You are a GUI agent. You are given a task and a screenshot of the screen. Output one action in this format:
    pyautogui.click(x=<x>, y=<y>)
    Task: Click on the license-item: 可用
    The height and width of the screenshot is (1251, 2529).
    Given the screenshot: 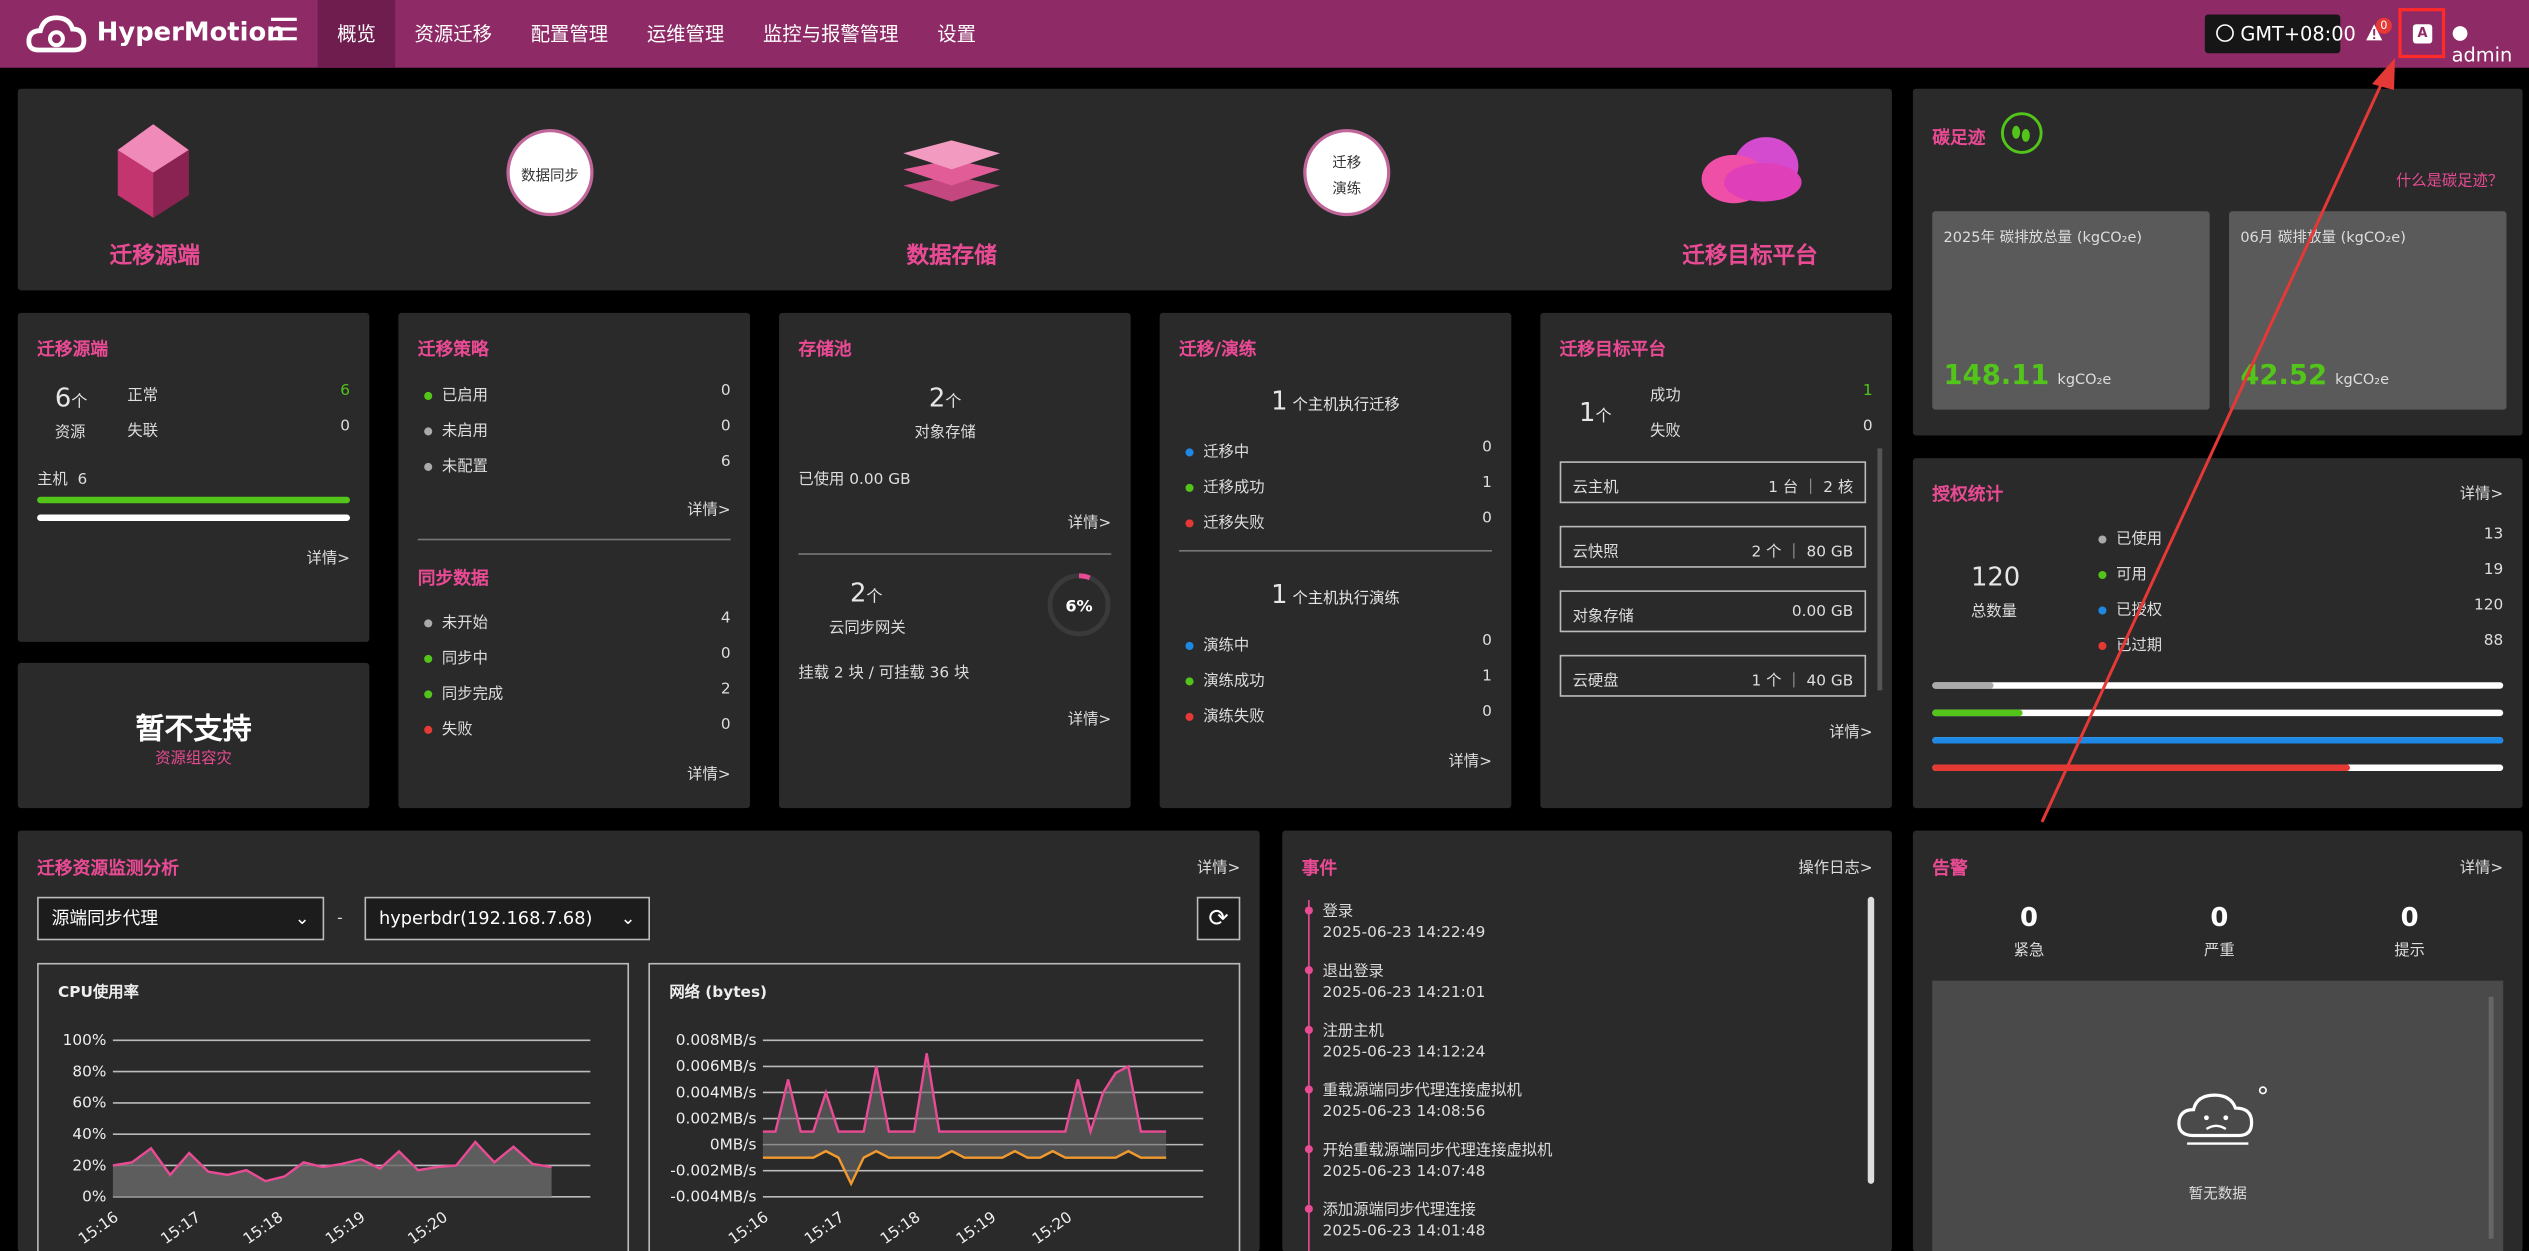 What is the action you would take?
    pyautogui.click(x=2122, y=572)
    